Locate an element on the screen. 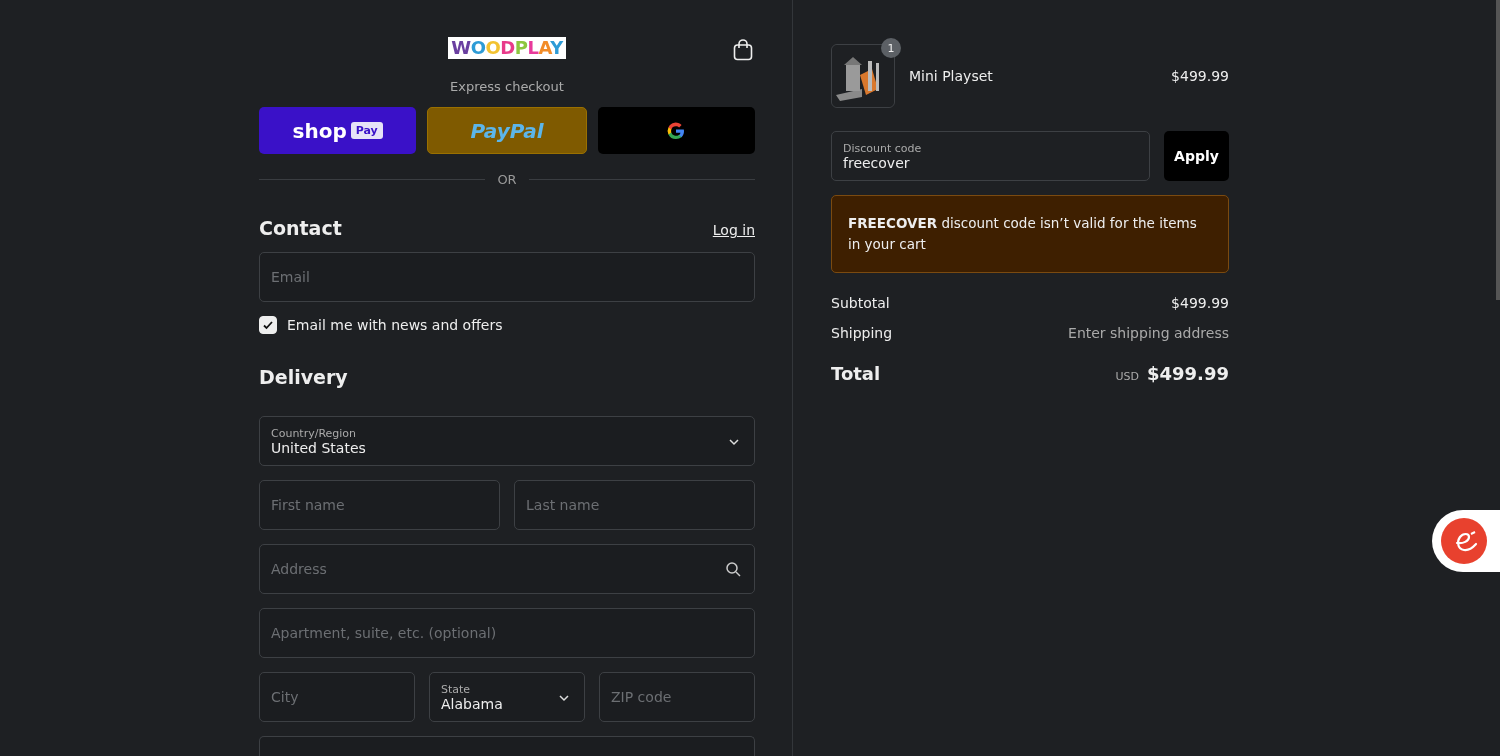 The image size is (1500, 756). search-icon is located at coordinates (733, 569).